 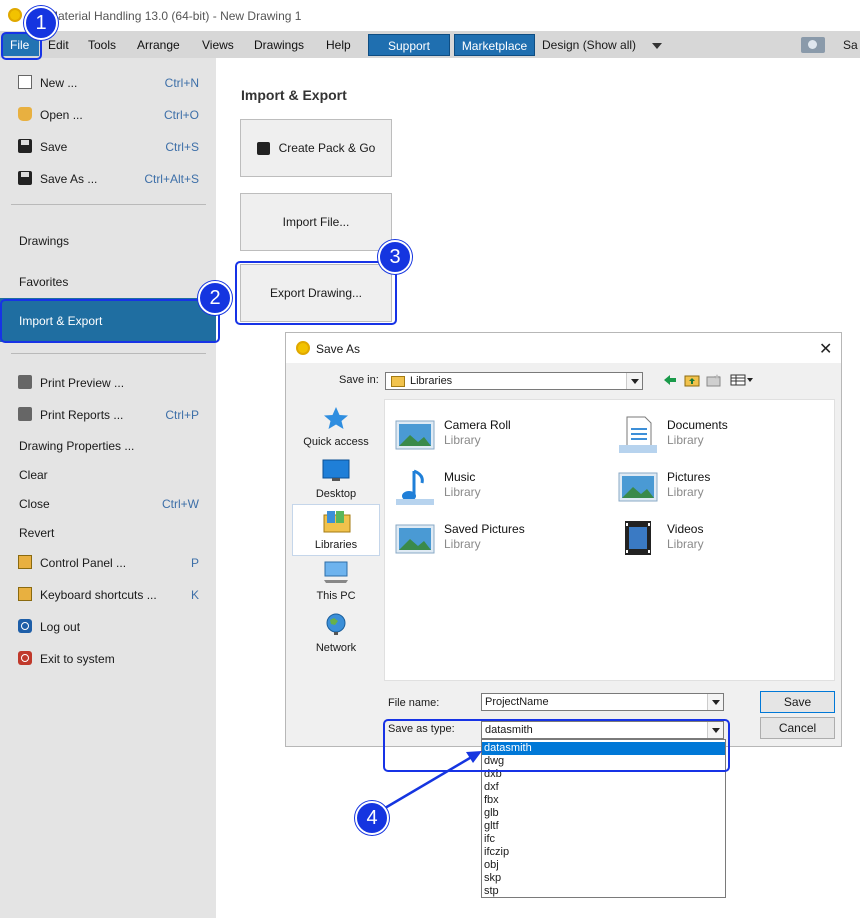 What do you see at coordinates (372, 818) in the screenshot?
I see `callout-badge-4: 4` at bounding box center [372, 818].